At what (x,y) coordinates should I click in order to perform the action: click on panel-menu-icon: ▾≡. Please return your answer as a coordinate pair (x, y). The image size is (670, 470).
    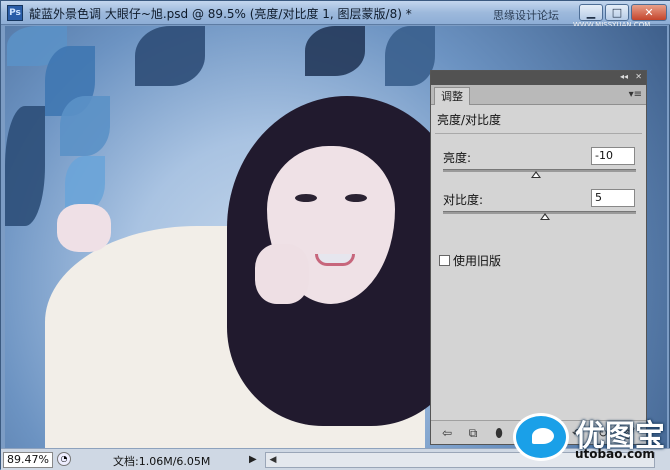
    Looking at the image, I should click on (635, 94).